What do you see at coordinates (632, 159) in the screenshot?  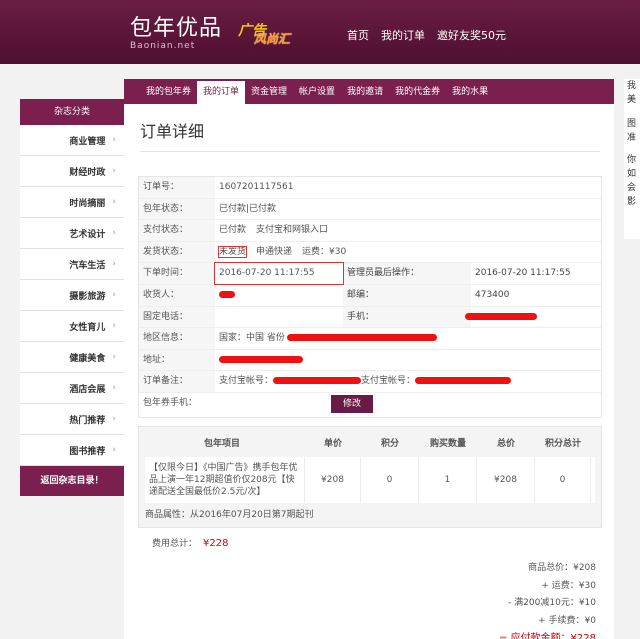 I see `right-side-panel: 我 美 图 准 你 如 会 影` at bounding box center [632, 159].